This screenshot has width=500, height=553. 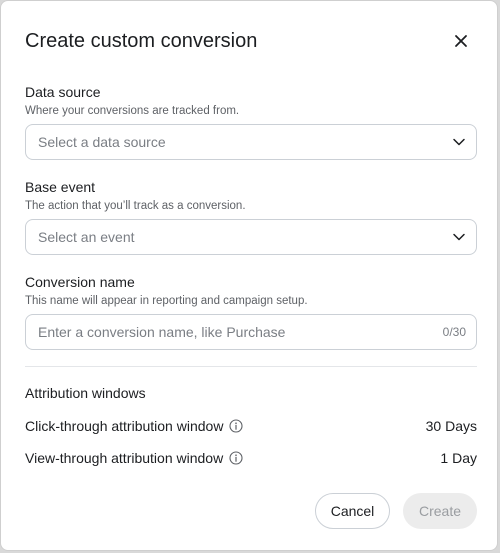 I want to click on data-source-label: Data source, so click(x=63, y=92).